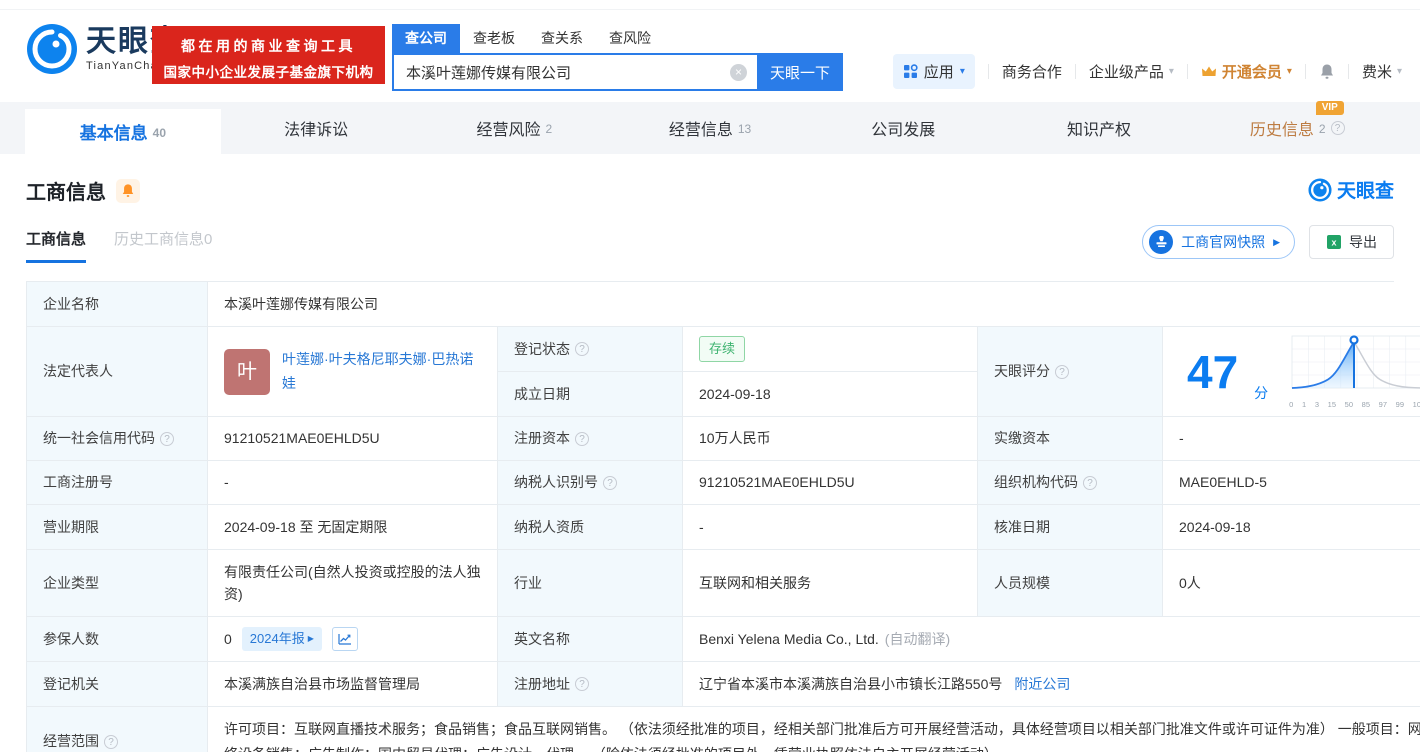  I want to click on nav-tab-operating-risk: 经营风险 2, so click(514, 128).